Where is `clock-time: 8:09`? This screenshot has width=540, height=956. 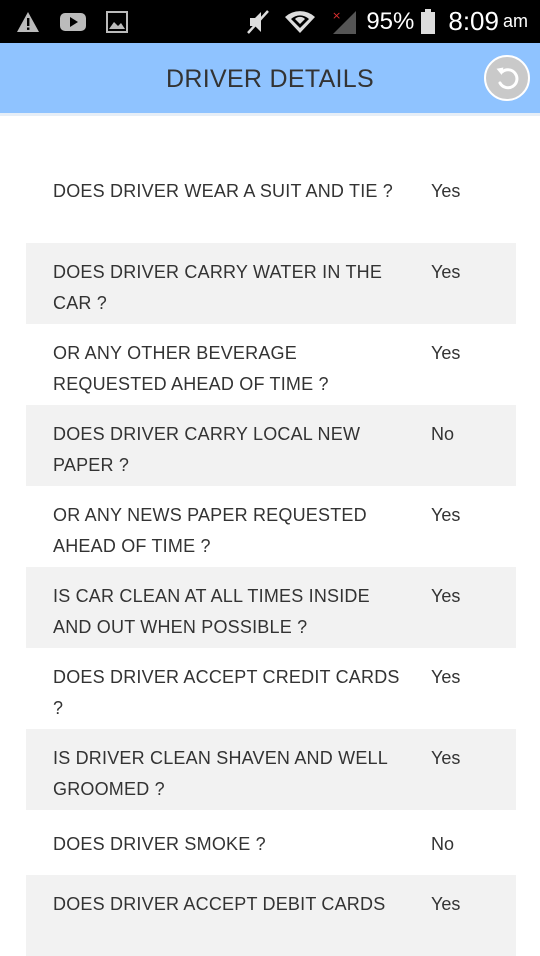 clock-time: 8:09 is located at coordinates (473, 21).